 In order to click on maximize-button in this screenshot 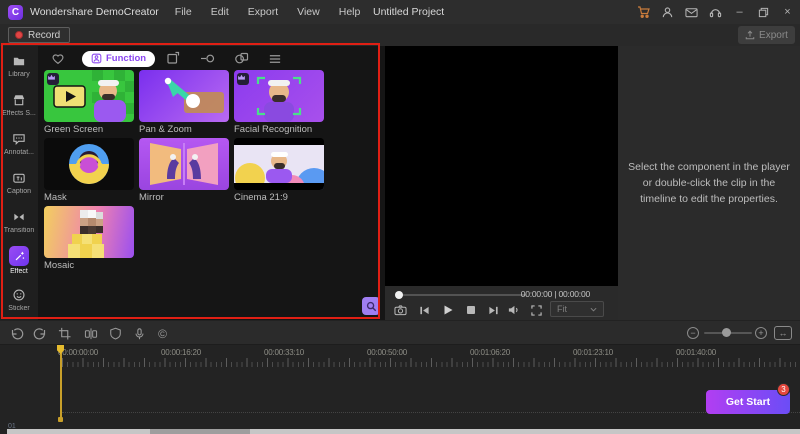, I will do `click(763, 12)`.